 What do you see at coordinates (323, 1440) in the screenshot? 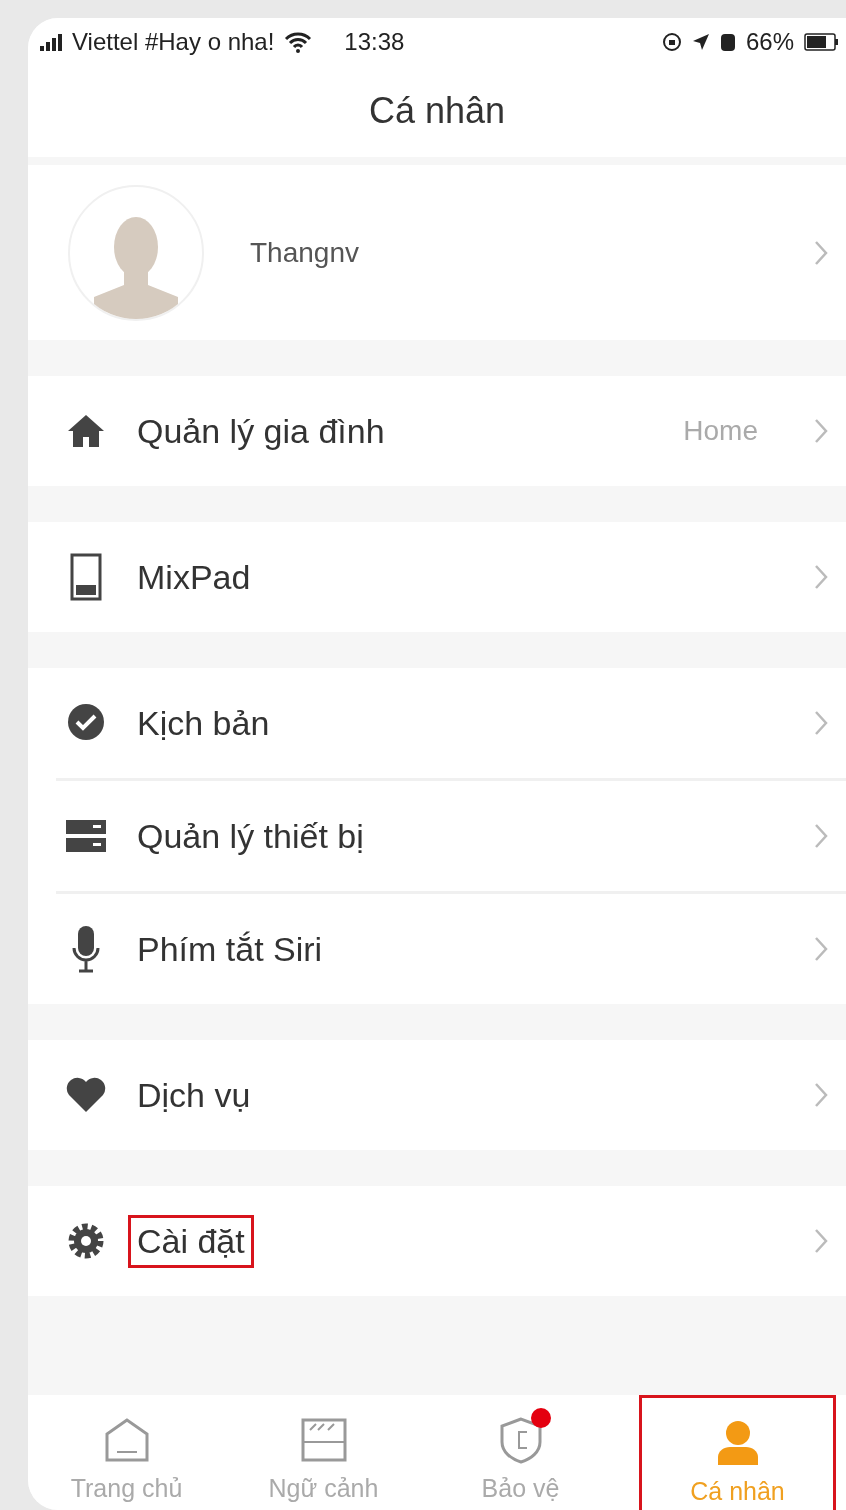
I see `picture-frame-icon` at bounding box center [323, 1440].